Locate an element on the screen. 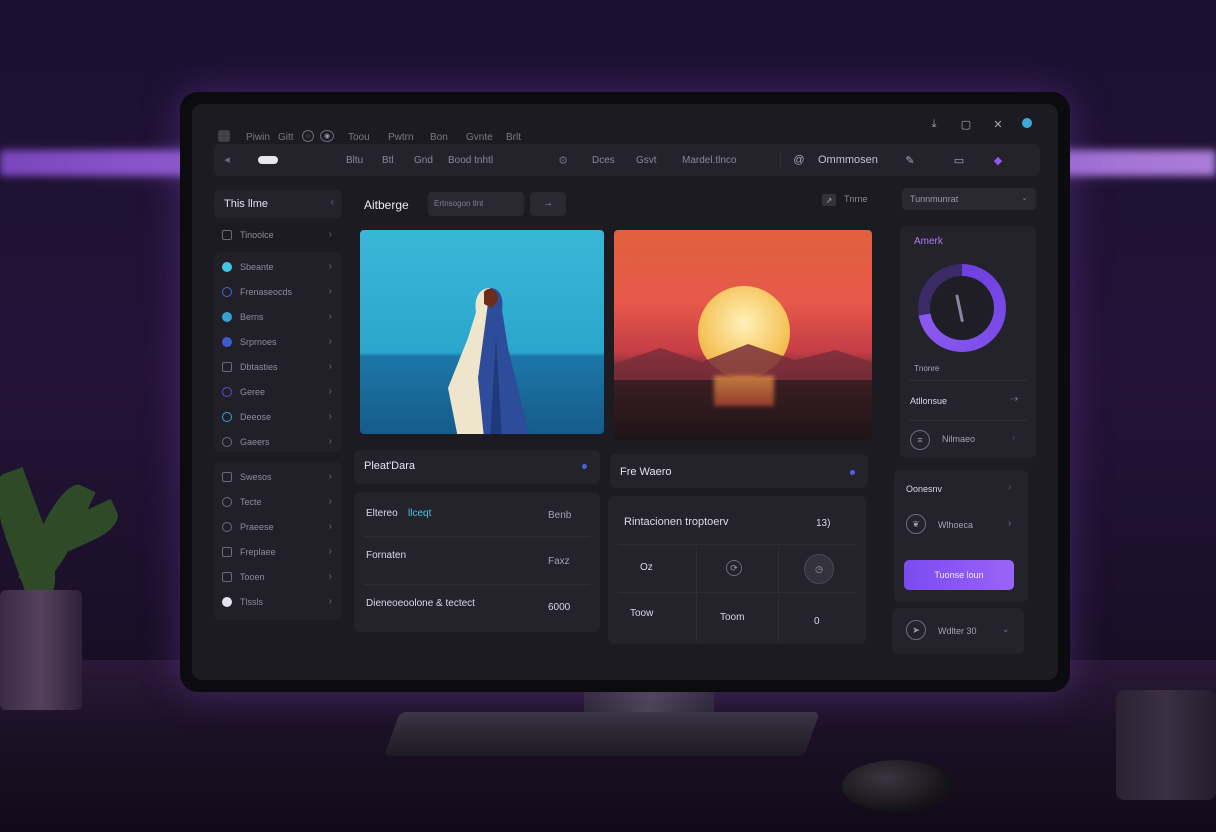 This screenshot has width=1216, height=832. status-dot-icon is located at coordinates (1027, 123).